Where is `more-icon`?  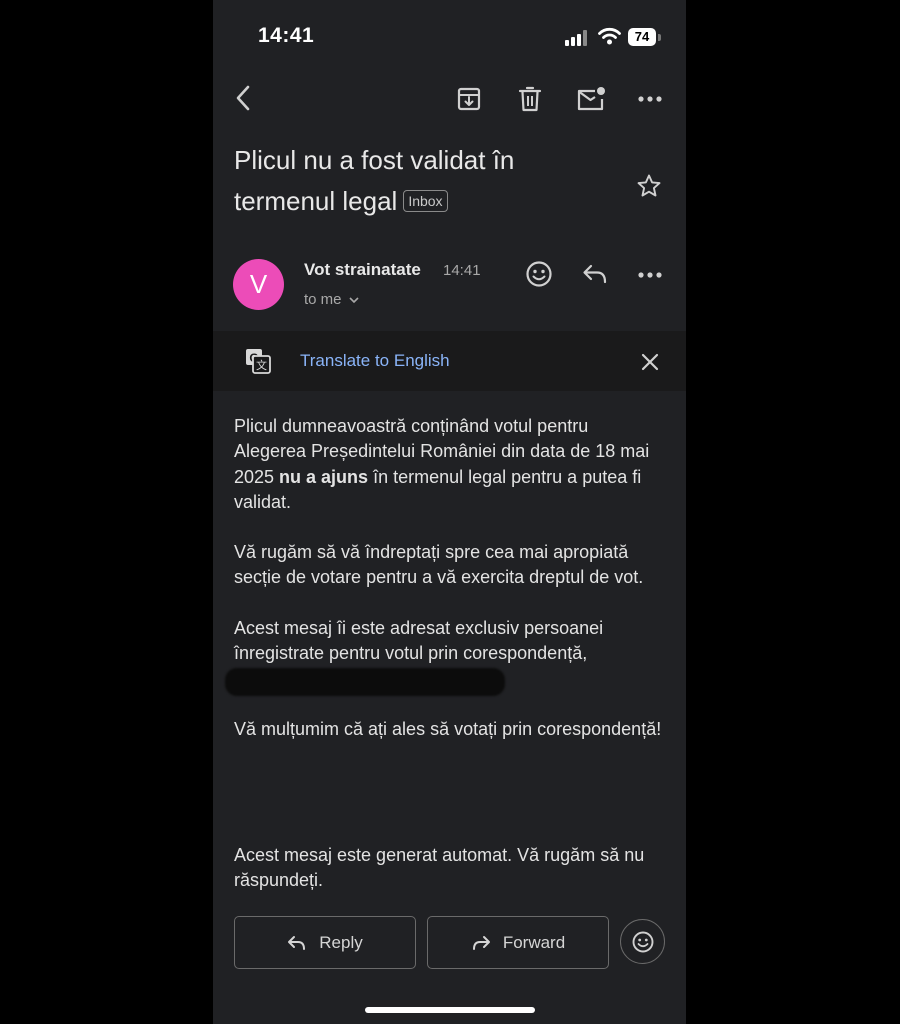 more-icon is located at coordinates (650, 99).